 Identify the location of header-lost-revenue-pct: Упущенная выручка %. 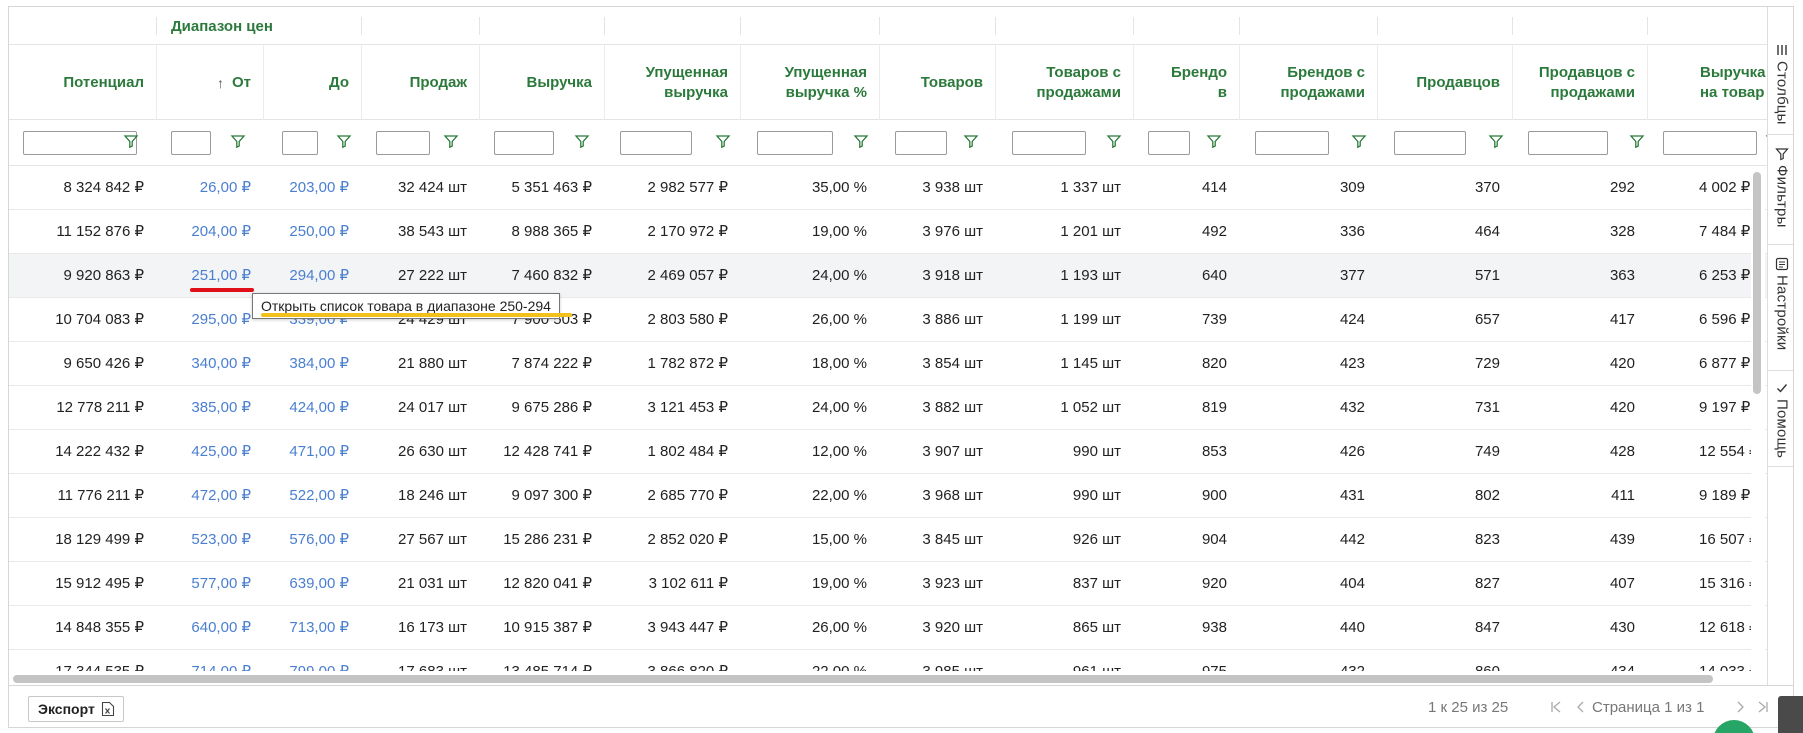
(809, 82).